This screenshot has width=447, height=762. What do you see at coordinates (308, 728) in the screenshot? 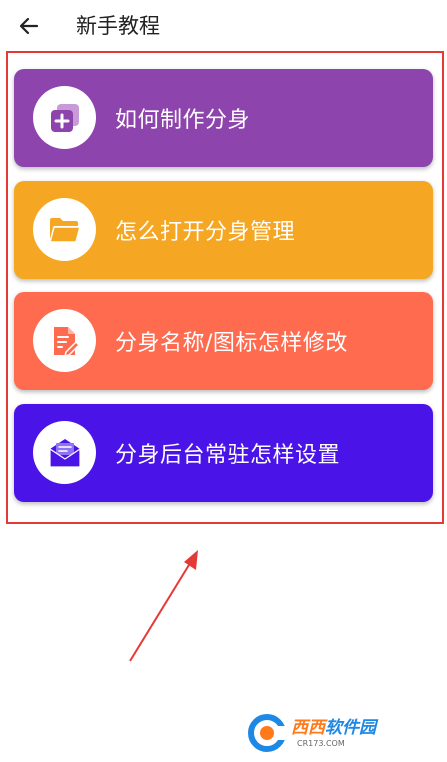
I see `watermark-brand-part1: 西西` at bounding box center [308, 728].